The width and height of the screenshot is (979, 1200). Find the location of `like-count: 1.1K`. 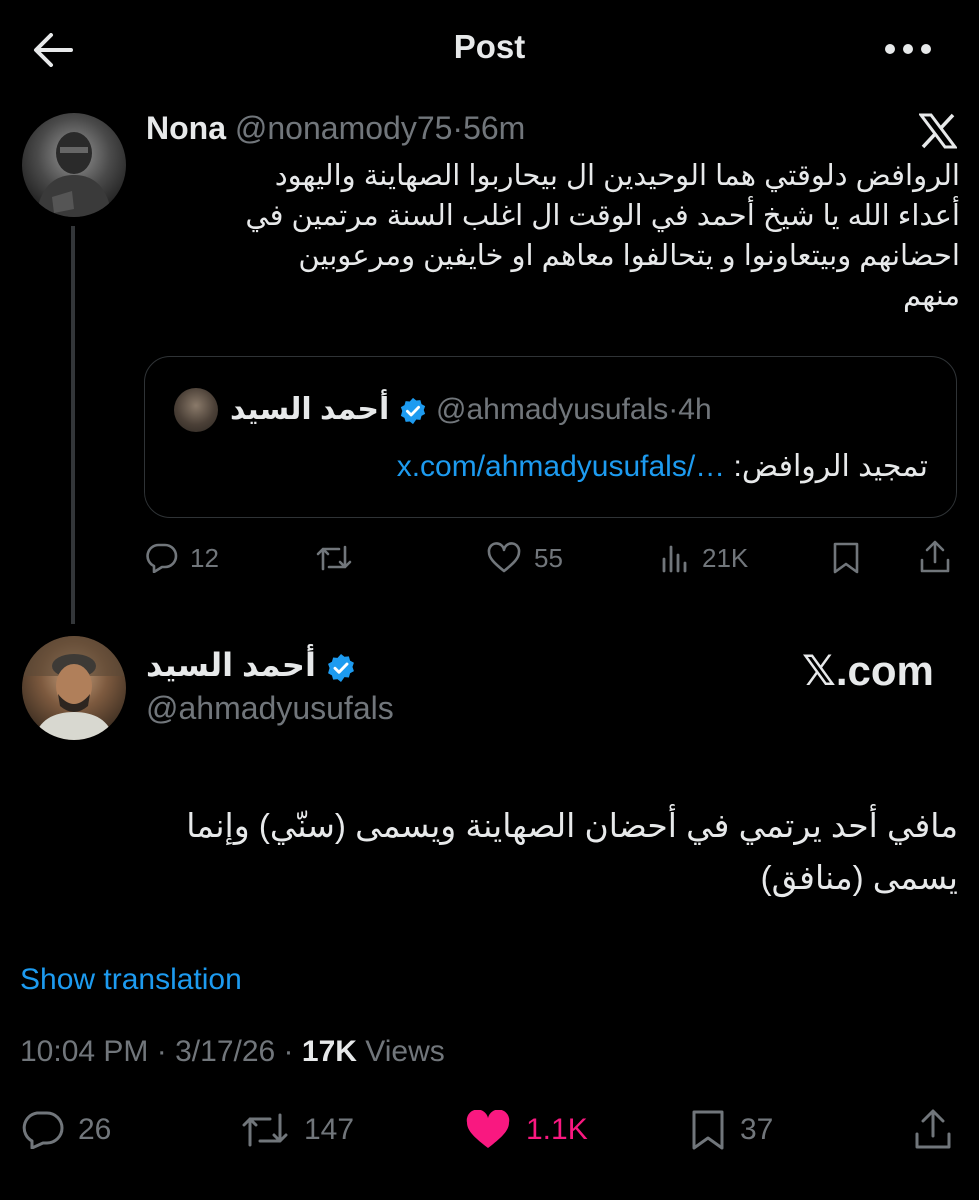

like-count: 1.1K is located at coordinates (557, 1129).